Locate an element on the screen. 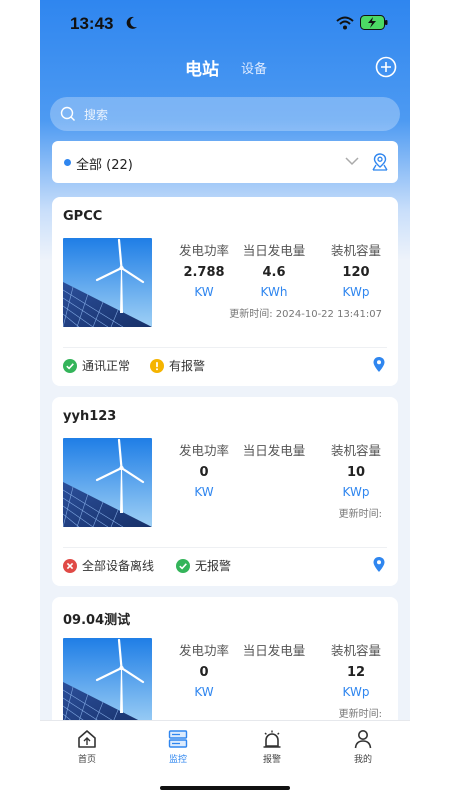  metric-capacity: 装机容量 12 KWp is located at coordinates (356, 669).